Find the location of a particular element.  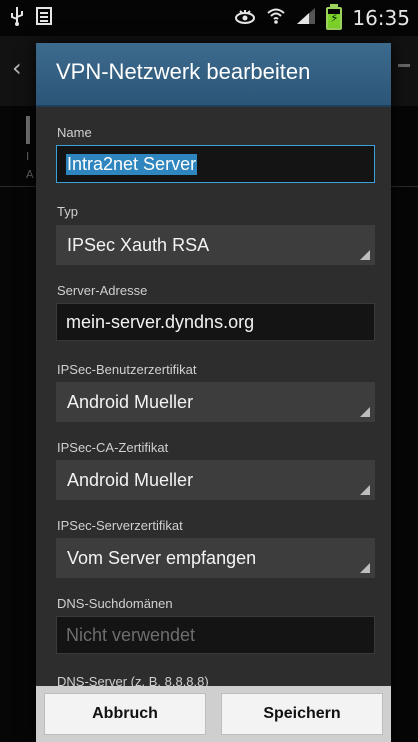

overflow-menu-icon is located at coordinates (404, 65).